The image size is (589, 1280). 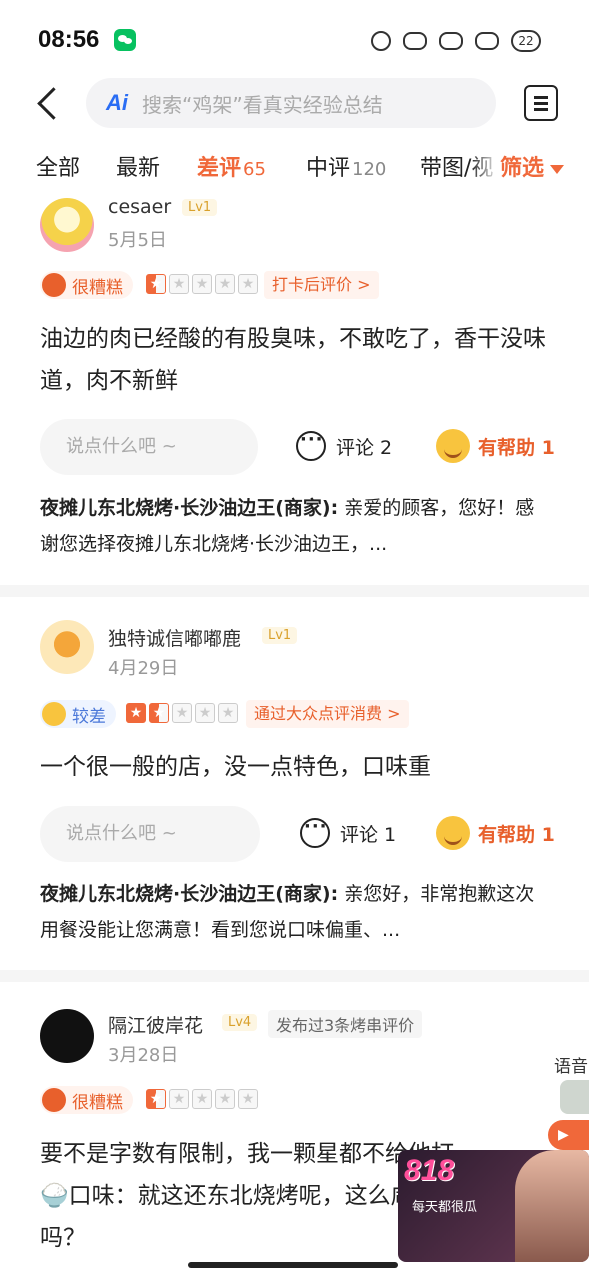 I want to click on voice-label: 语音, so click(x=571, y=1067).